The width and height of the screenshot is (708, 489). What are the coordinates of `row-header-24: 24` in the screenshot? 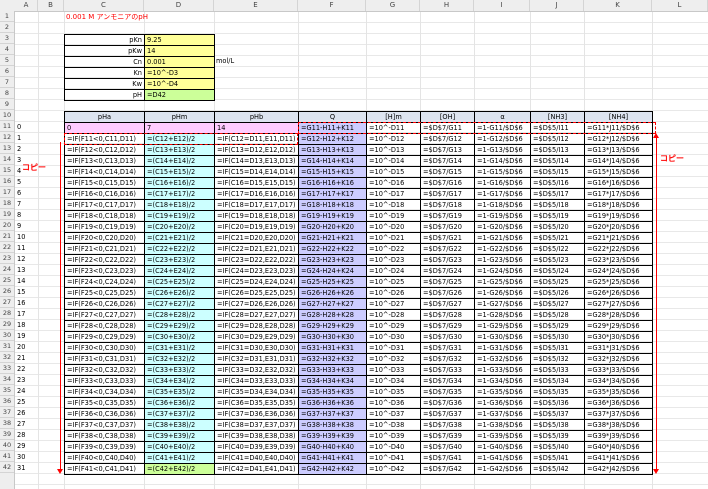 It's located at (7, 269).